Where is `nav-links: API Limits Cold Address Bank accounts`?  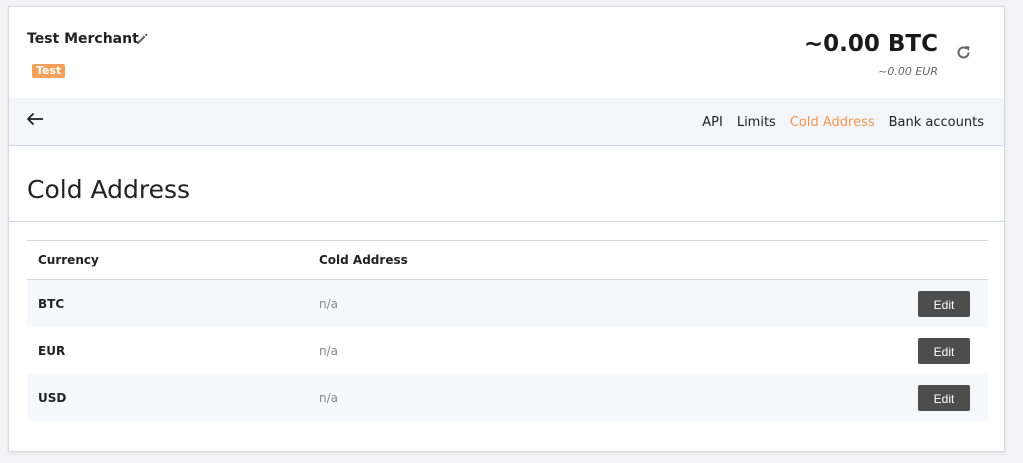 nav-links: API Limits Cold Address Bank accounts is located at coordinates (843, 122).